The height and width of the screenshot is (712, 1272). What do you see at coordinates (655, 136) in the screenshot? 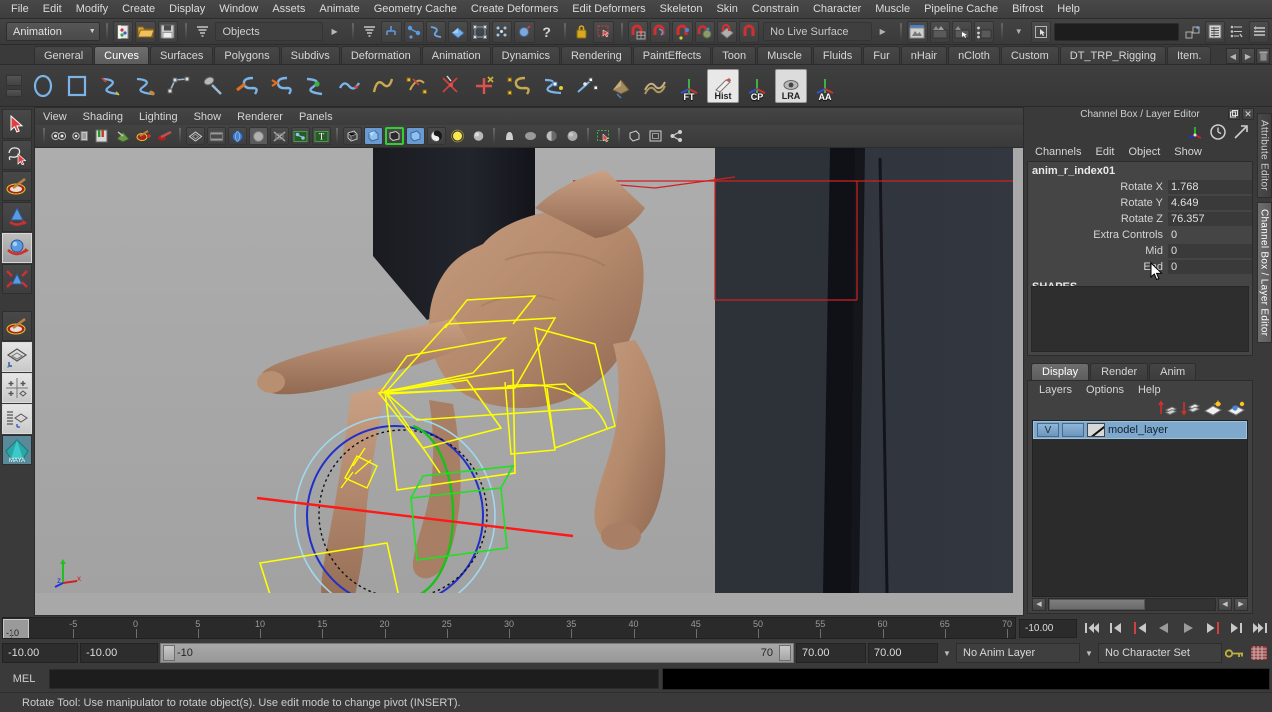
I see `xray-active-components-icon` at bounding box center [655, 136].